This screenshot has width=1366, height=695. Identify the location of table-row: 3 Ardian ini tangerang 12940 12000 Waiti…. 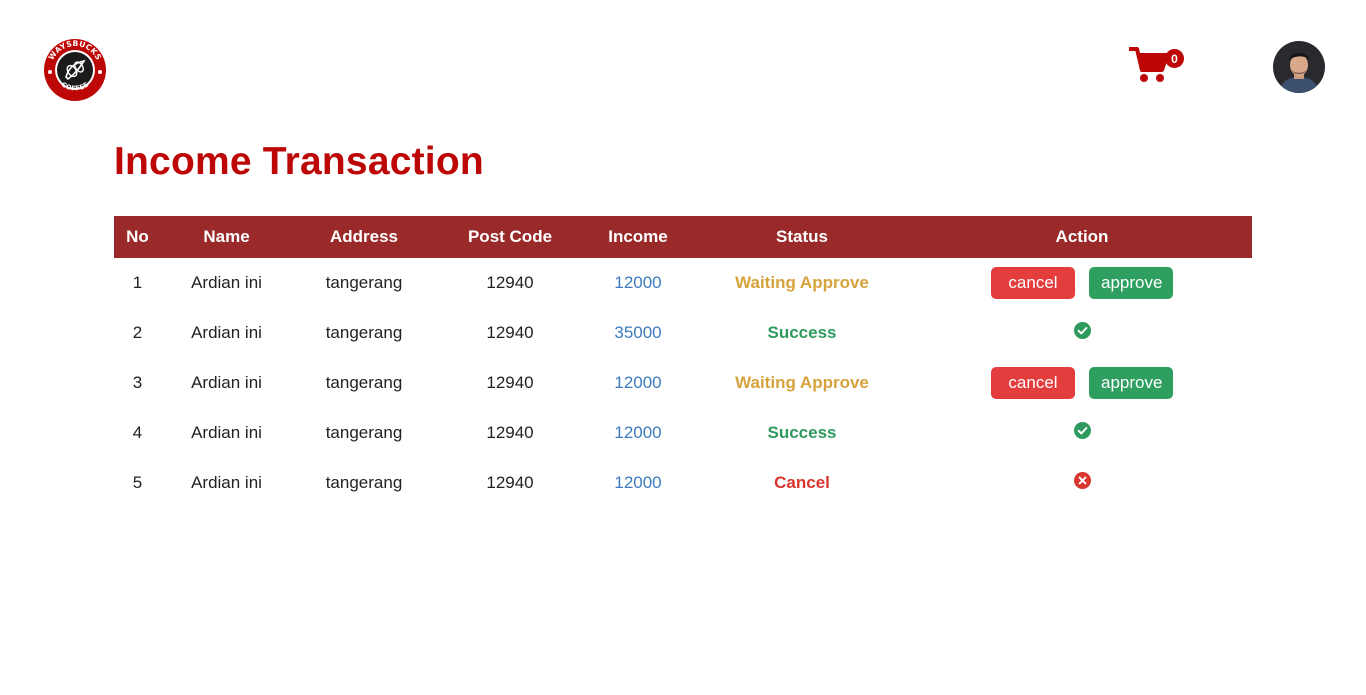
(683, 383).